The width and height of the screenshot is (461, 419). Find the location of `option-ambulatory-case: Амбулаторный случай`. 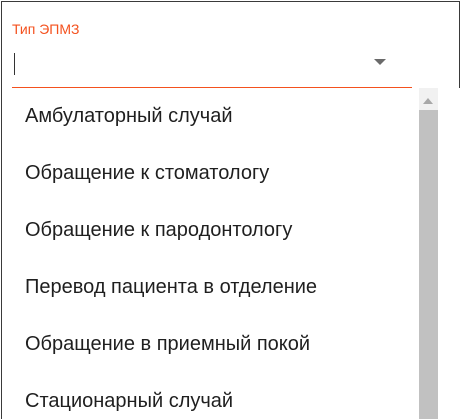

option-ambulatory-case: Амбулаторный случай is located at coordinates (215, 116).